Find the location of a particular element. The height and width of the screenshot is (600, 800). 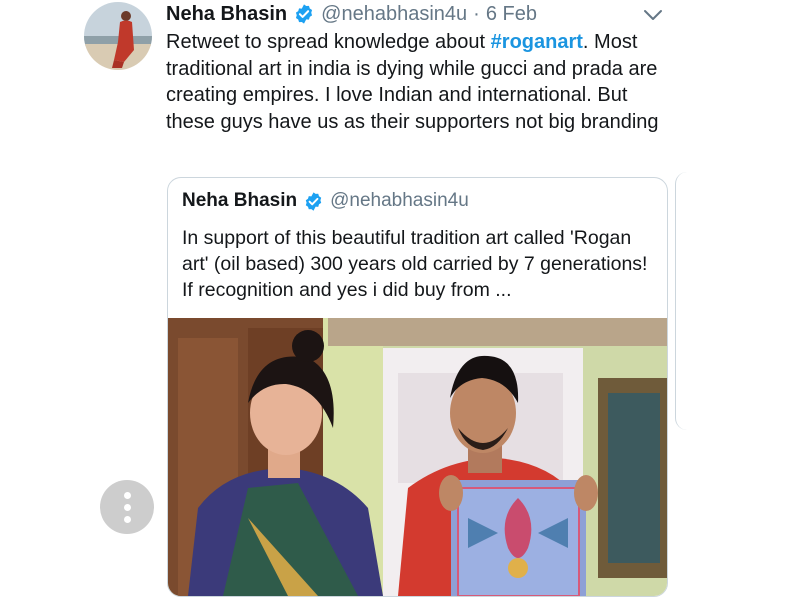

avatar-photo is located at coordinates (118, 36).